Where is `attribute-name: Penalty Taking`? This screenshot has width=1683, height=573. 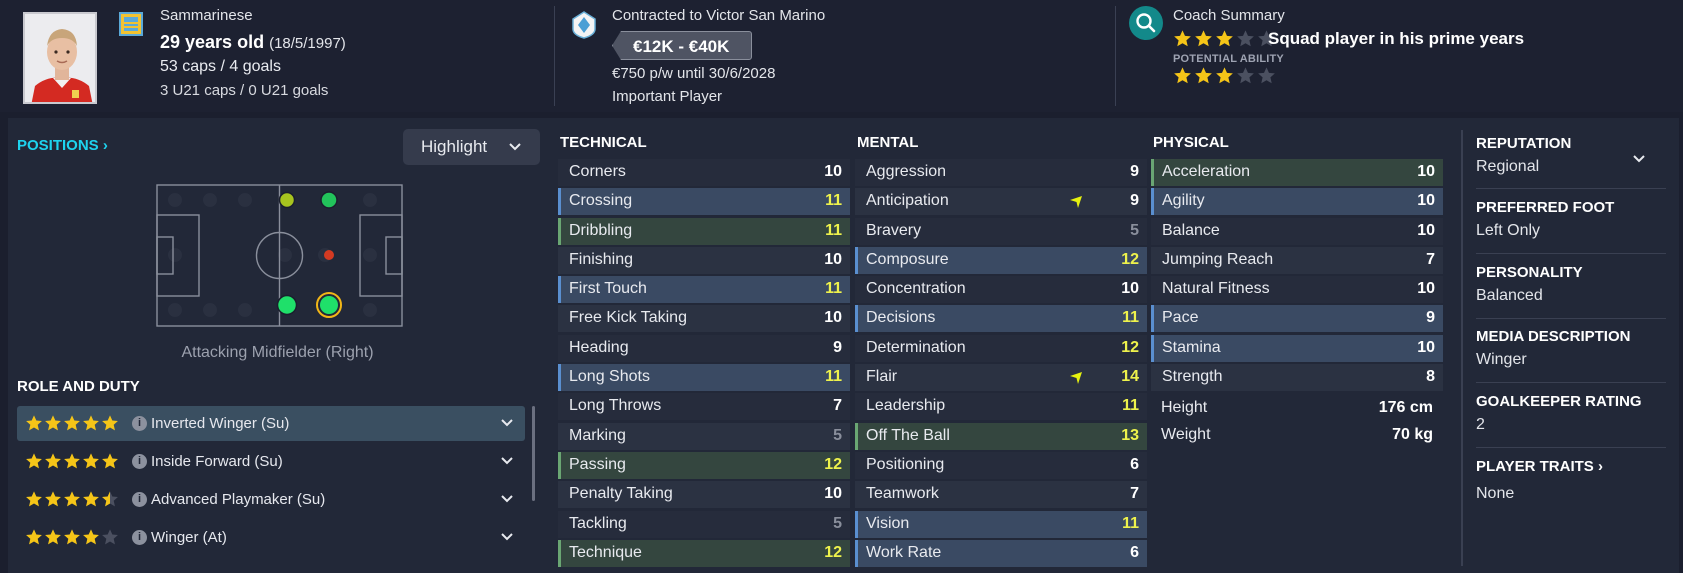
attribute-name: Penalty Taking is located at coordinates (621, 494).